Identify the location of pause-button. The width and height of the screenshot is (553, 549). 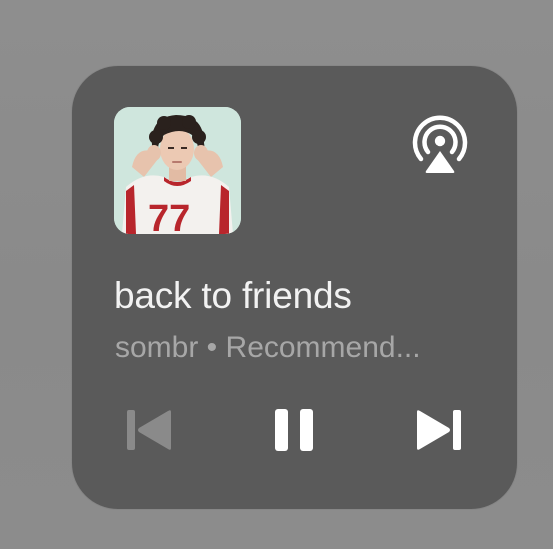
(294, 430).